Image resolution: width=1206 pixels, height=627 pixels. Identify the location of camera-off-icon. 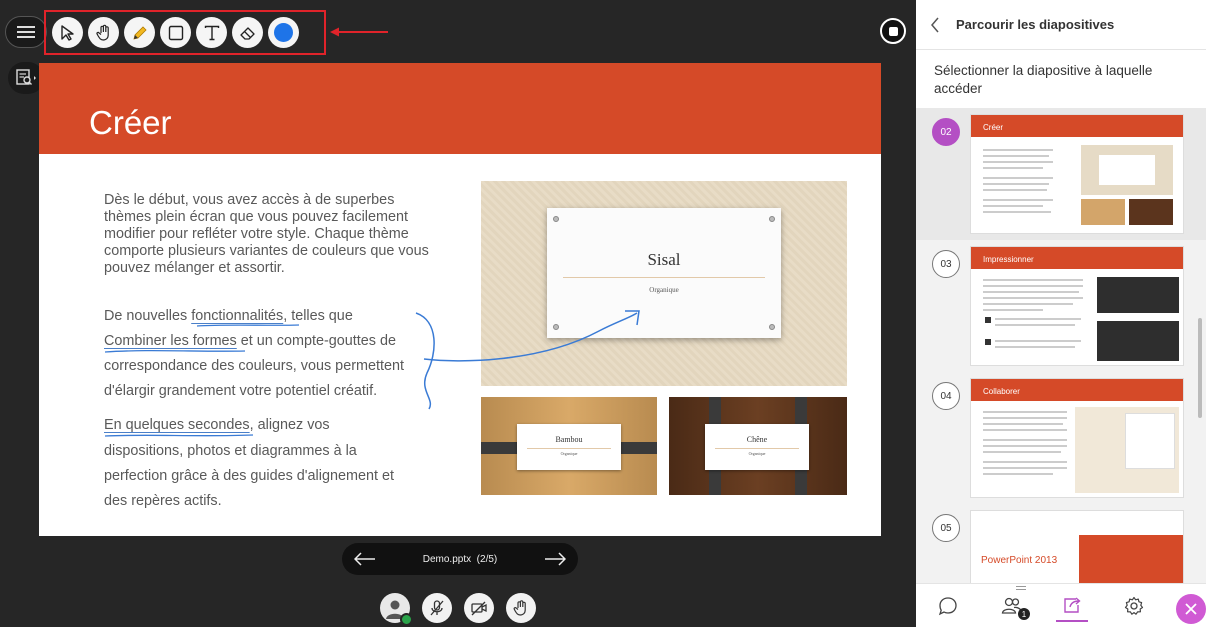
(479, 608).